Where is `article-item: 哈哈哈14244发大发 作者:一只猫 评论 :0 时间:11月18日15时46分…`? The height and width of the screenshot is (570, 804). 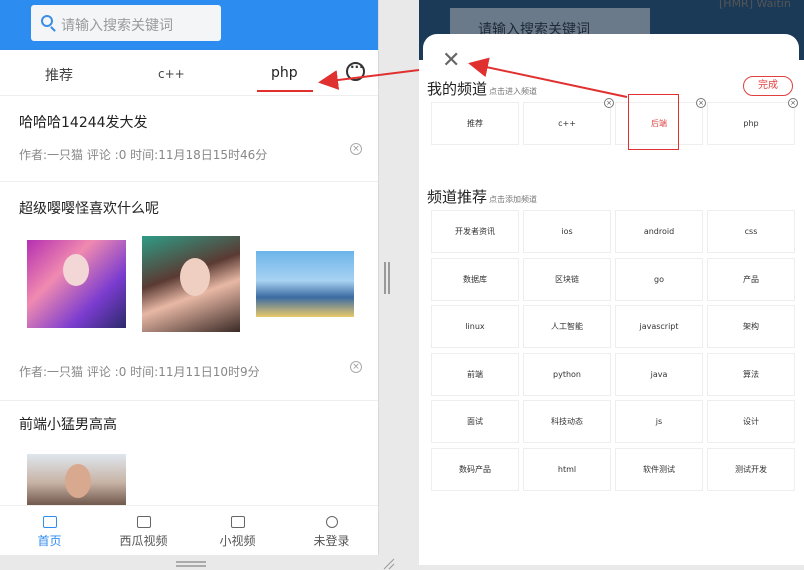
article-item: 哈哈哈14244发大发 作者:一只猫 评论 :0 时间:11月18日15时46分… is located at coordinates (189, 139).